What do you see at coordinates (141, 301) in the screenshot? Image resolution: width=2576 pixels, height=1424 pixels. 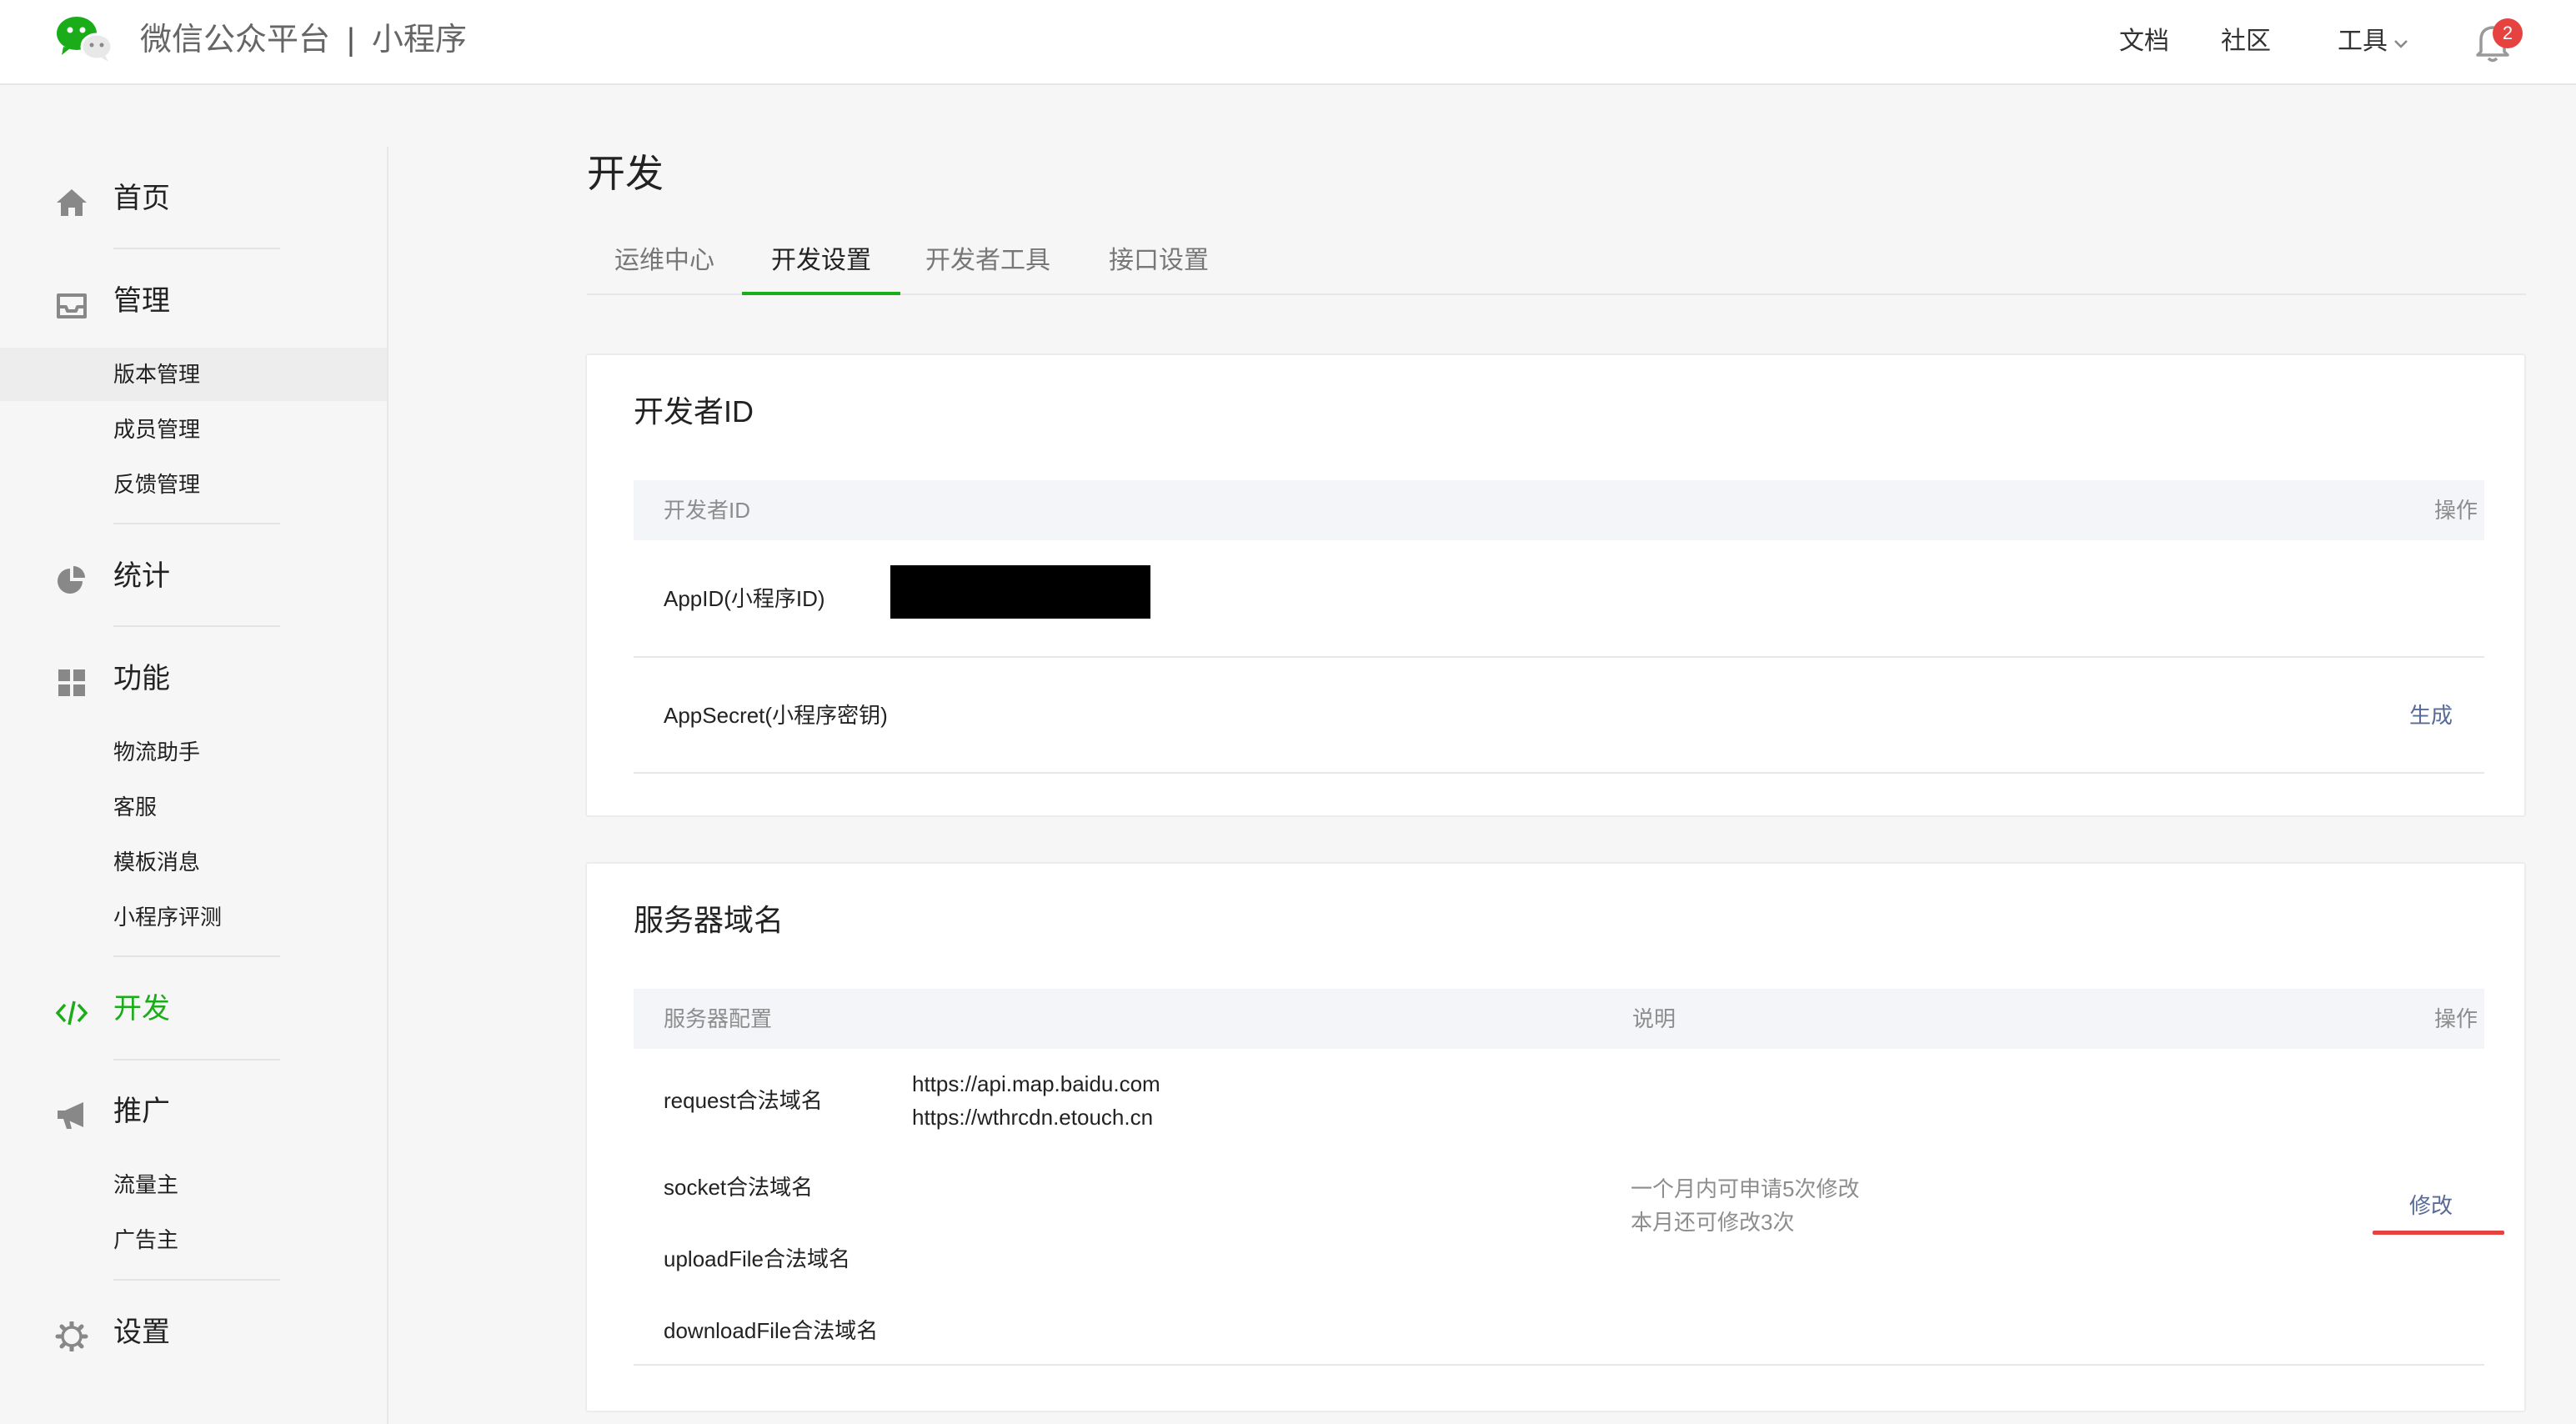 I see `sidebar-item-label: 管理` at bounding box center [141, 301].